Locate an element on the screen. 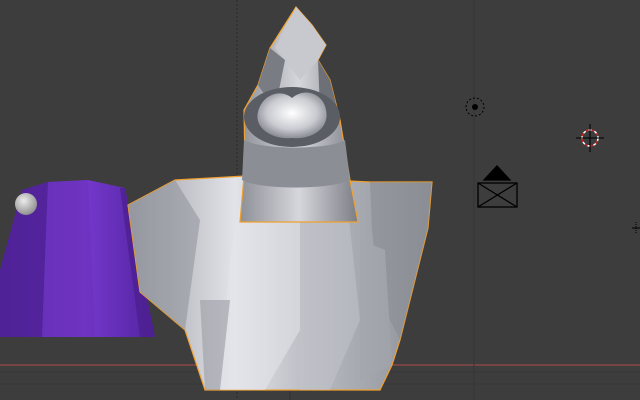 Image resolution: width=640 pixels, height=400 pixels. camera-icon is located at coordinates (497, 186).